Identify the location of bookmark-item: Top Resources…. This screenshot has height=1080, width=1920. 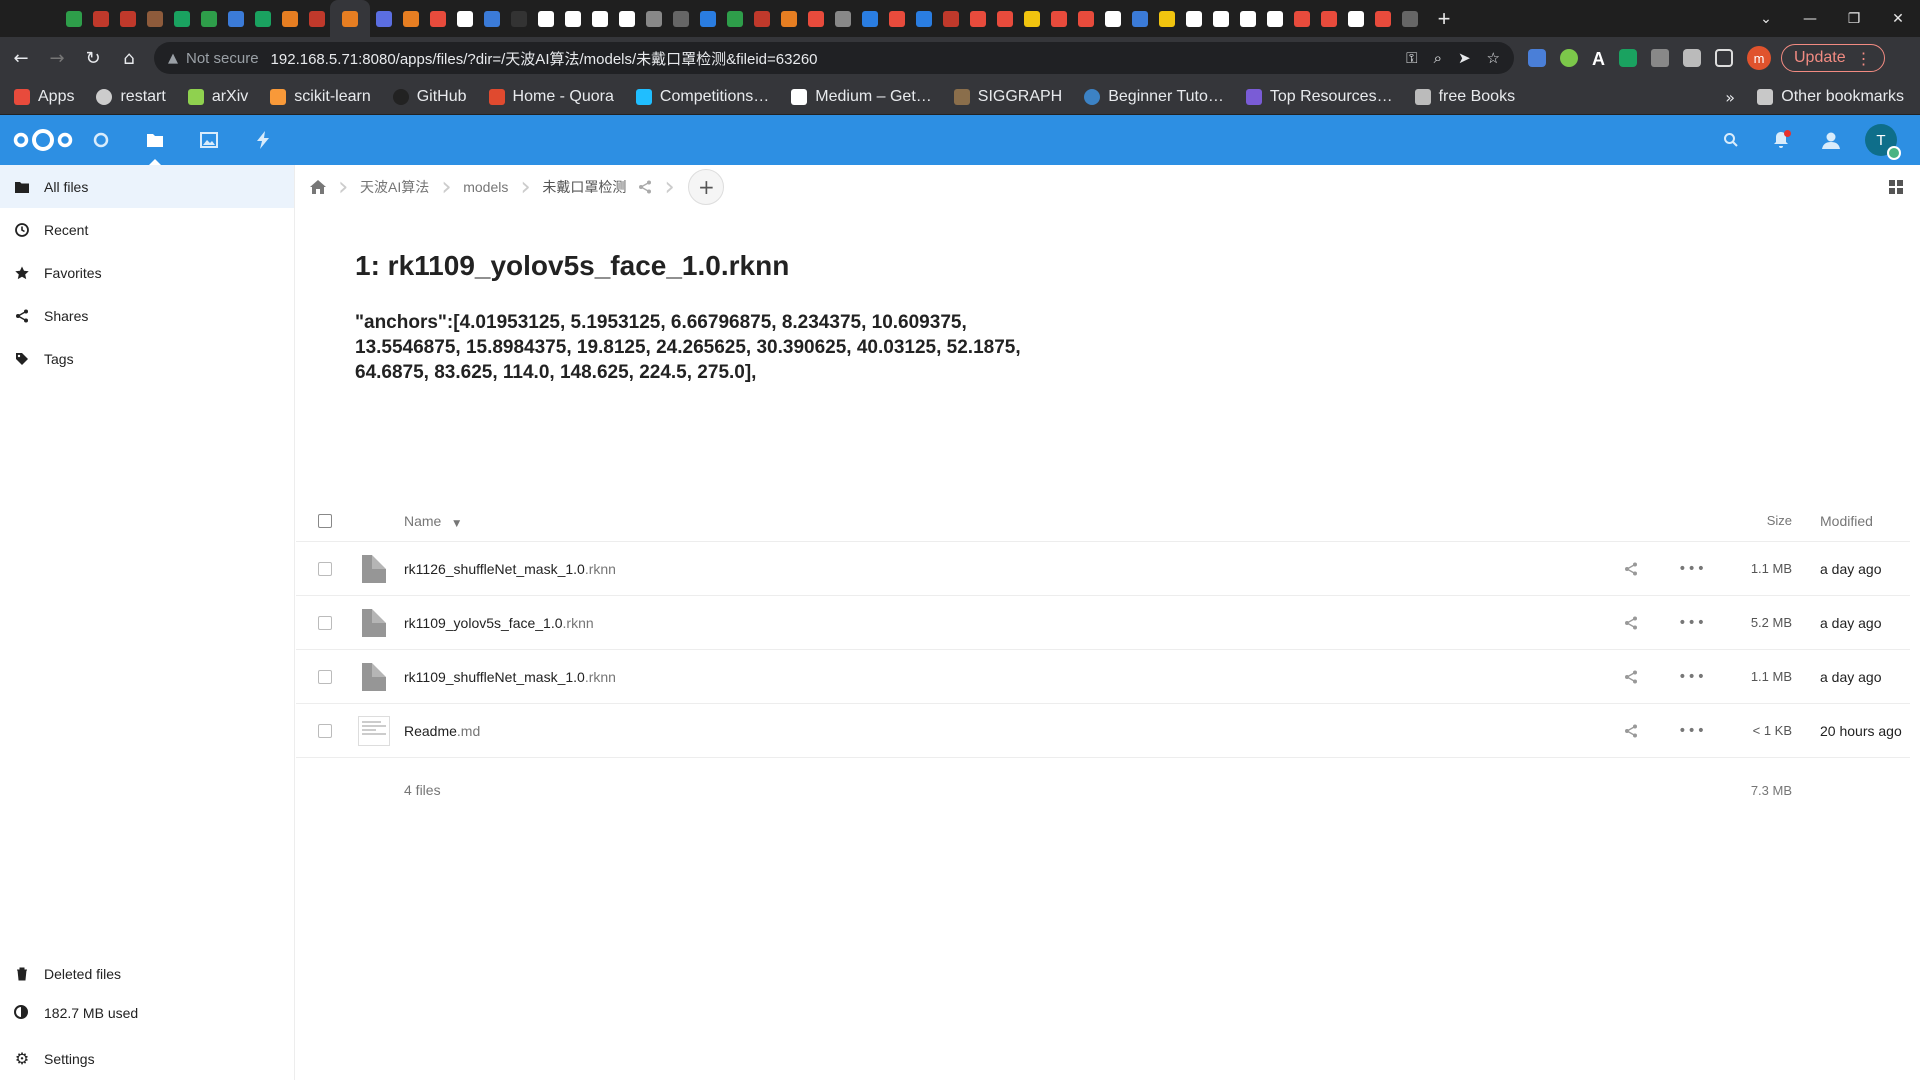
(1319, 97).